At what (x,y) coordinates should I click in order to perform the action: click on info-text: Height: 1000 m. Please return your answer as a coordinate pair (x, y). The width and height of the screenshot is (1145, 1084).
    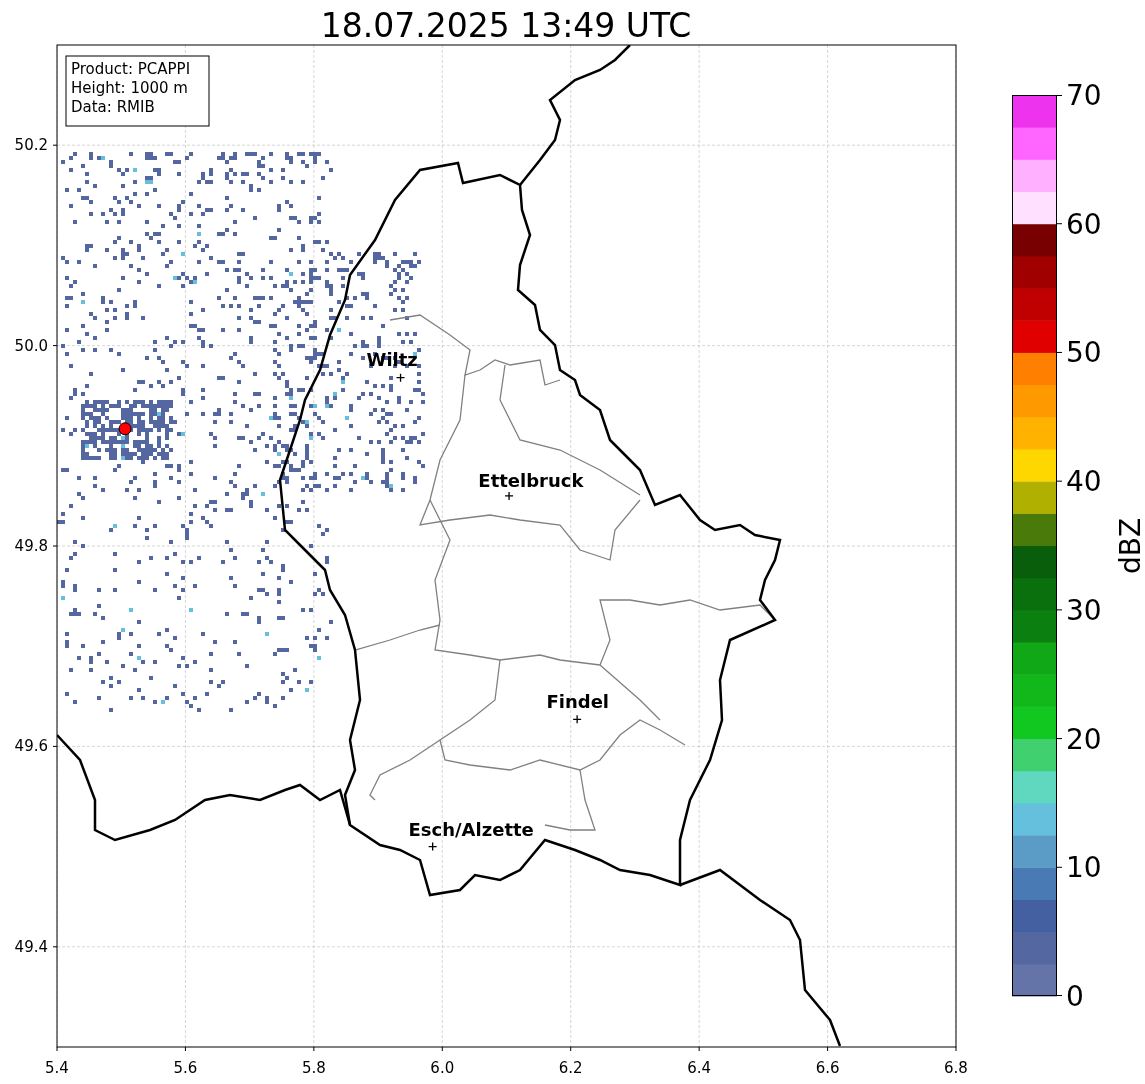
    Looking at the image, I should click on (129, 88).